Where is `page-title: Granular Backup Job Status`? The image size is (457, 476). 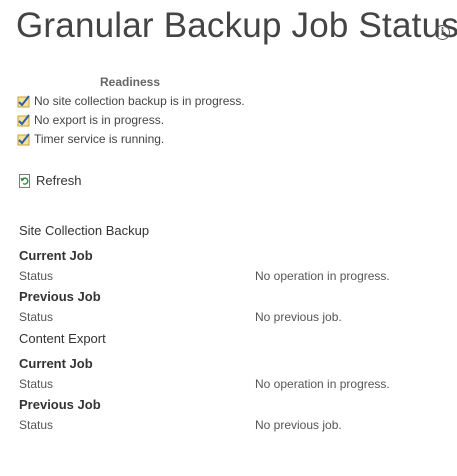
page-title: Granular Backup Job Status is located at coordinates (236, 25).